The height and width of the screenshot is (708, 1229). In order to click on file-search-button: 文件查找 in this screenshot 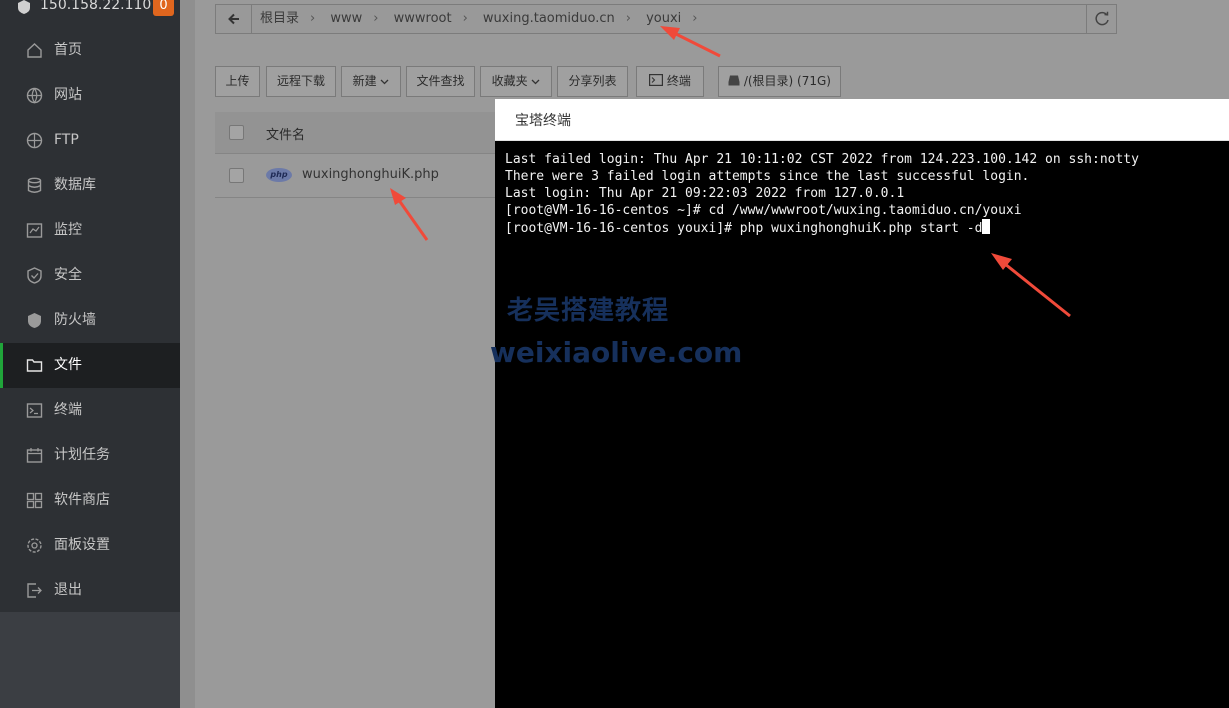, I will do `click(440, 81)`.